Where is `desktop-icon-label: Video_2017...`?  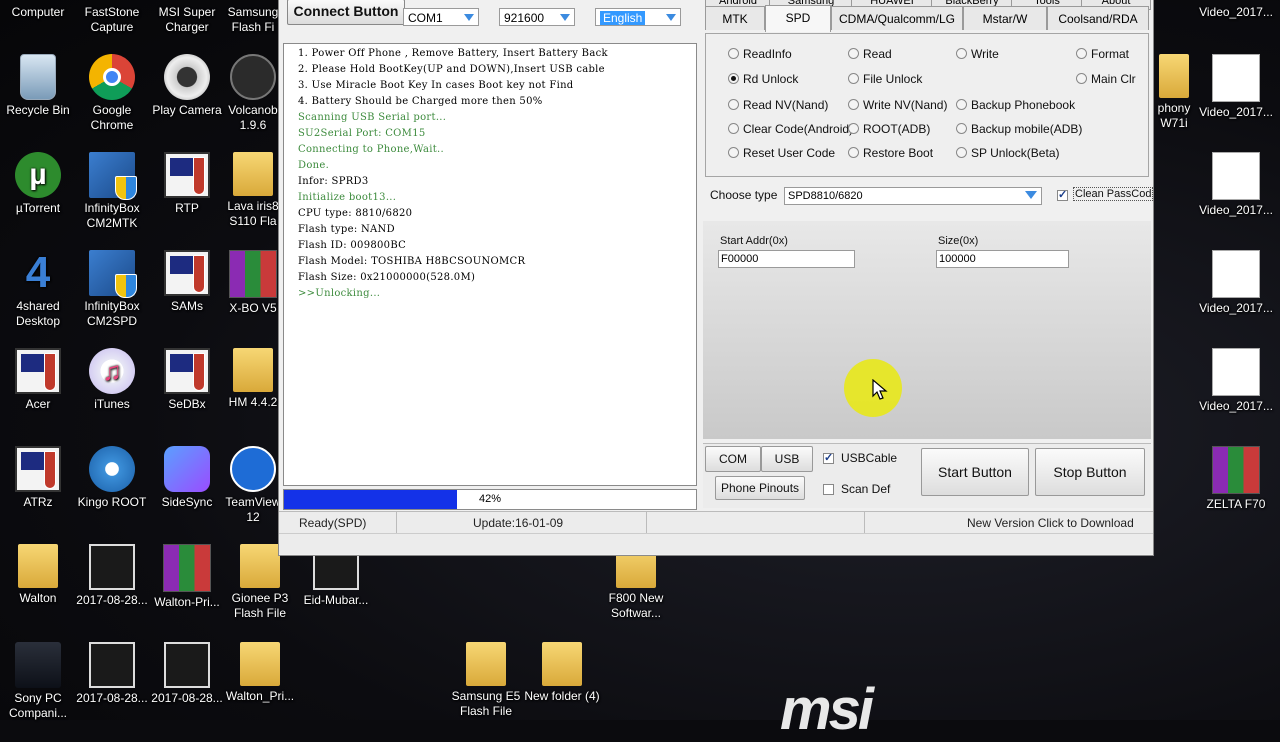
desktop-icon-label: Video_2017... is located at coordinates (1236, 112).